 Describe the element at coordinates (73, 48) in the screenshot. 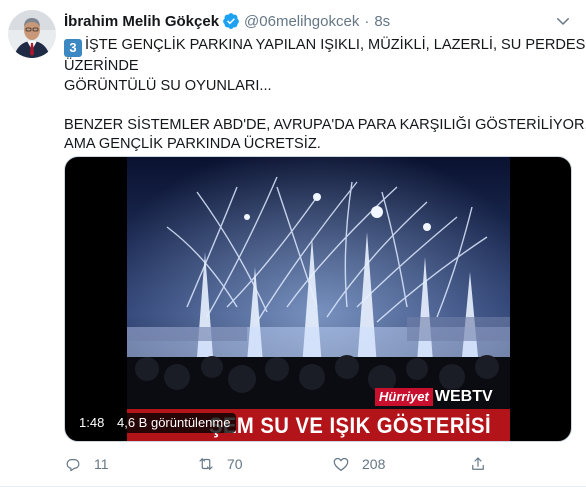

I see `keycap-emoji: 3` at that location.